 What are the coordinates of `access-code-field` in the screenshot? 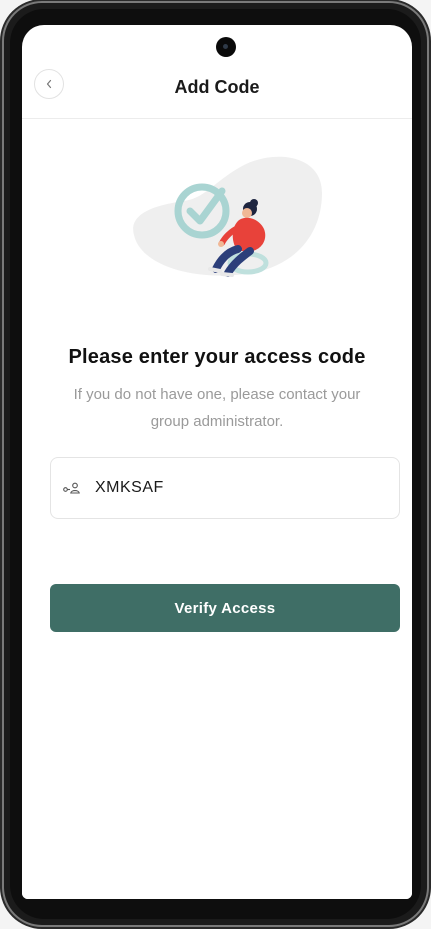 It's located at (225, 488).